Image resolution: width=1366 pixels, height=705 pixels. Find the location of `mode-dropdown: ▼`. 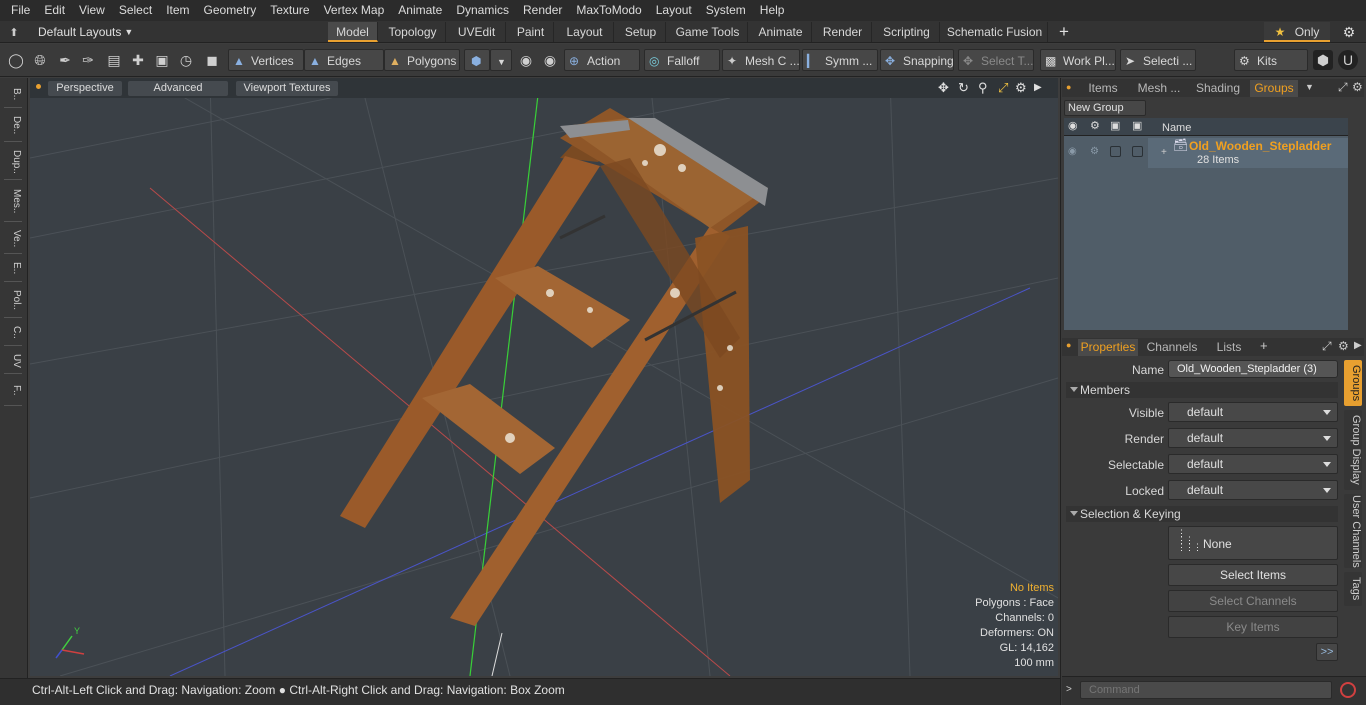

mode-dropdown: ▼ is located at coordinates (501, 60).